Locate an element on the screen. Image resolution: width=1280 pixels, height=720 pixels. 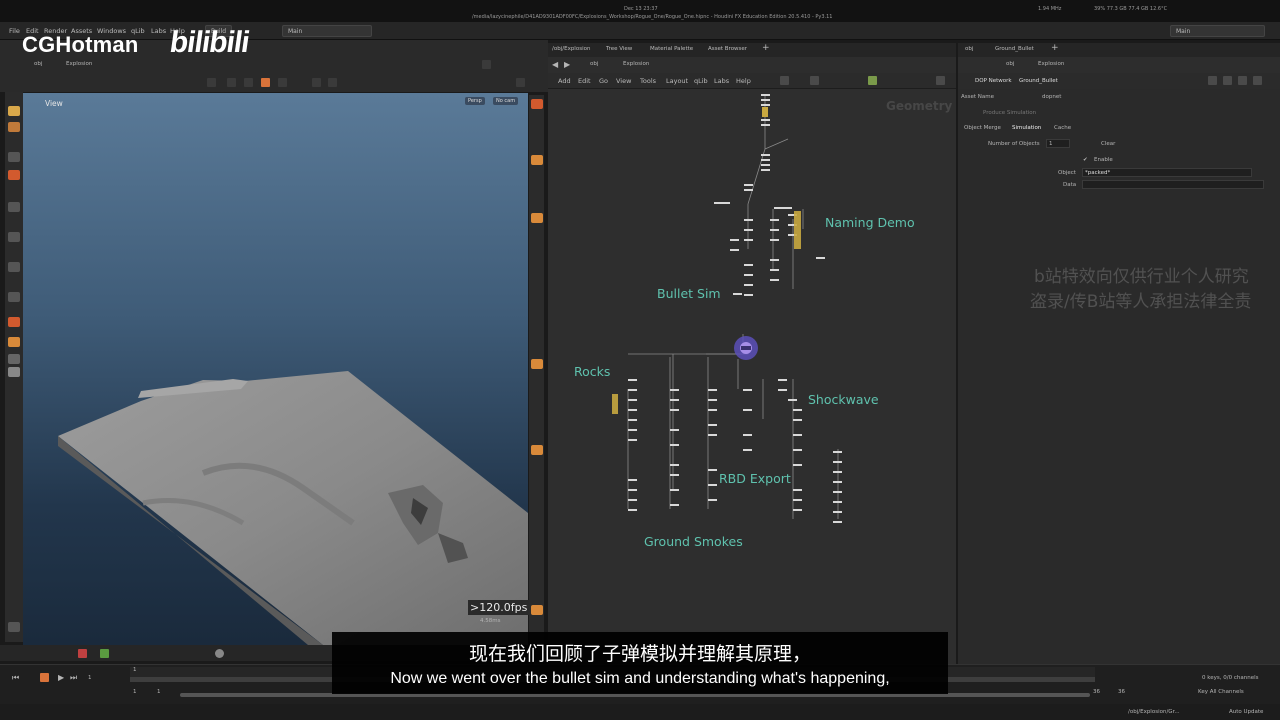
tab-tree-view: Tree View is located at coordinates (619, 49).